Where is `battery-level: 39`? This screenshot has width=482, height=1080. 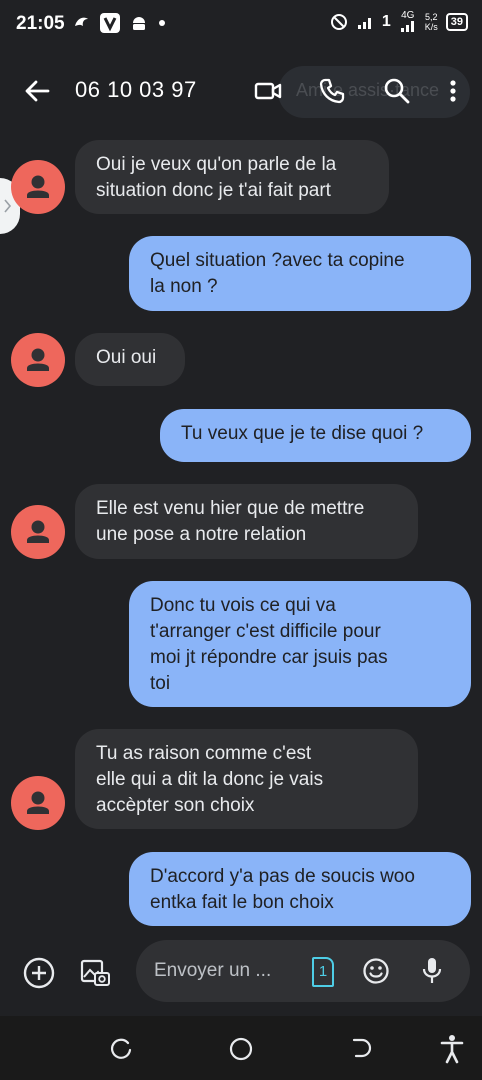
battery-level: 39 is located at coordinates (456, 21).